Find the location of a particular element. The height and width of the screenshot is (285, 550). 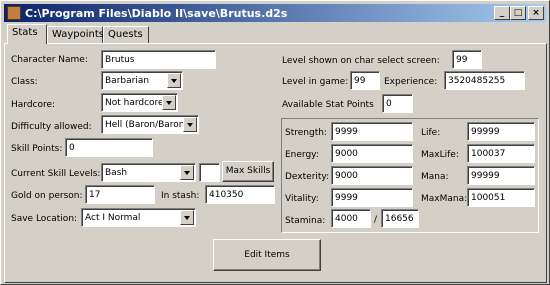

life-label: Life: is located at coordinates (431, 133).